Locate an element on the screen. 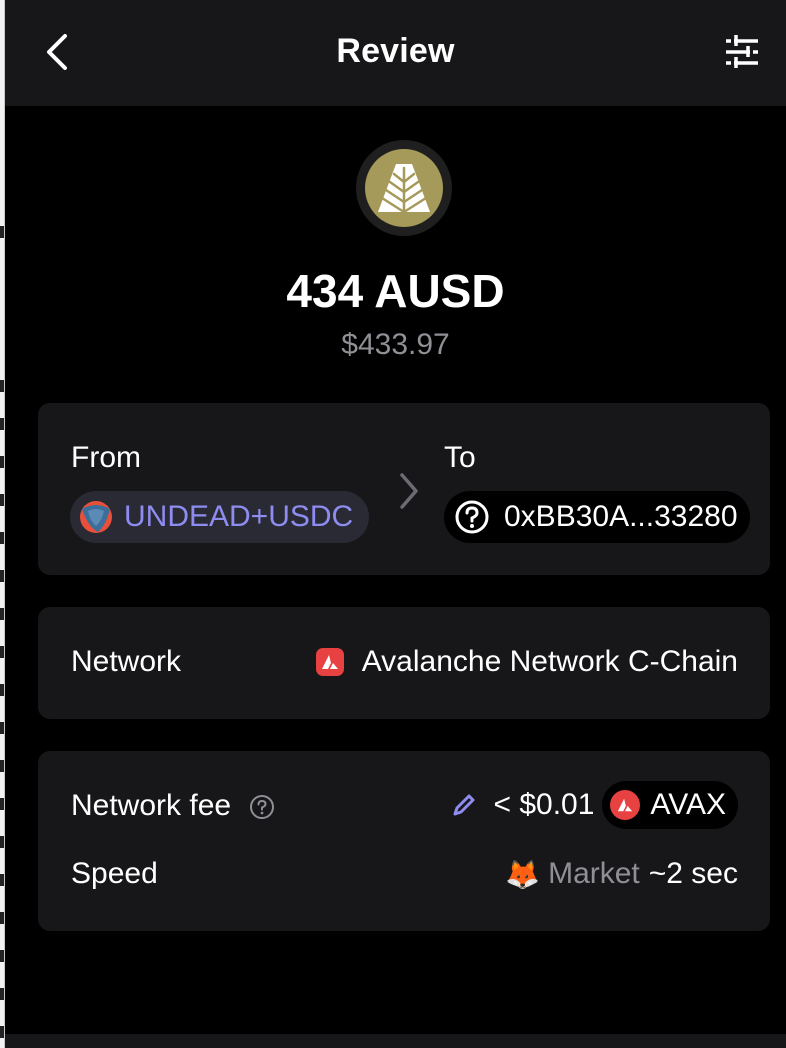 Image resolution: width=786 pixels, height=1048 pixels. network-fee-label: Network fee is located at coordinates (151, 805).